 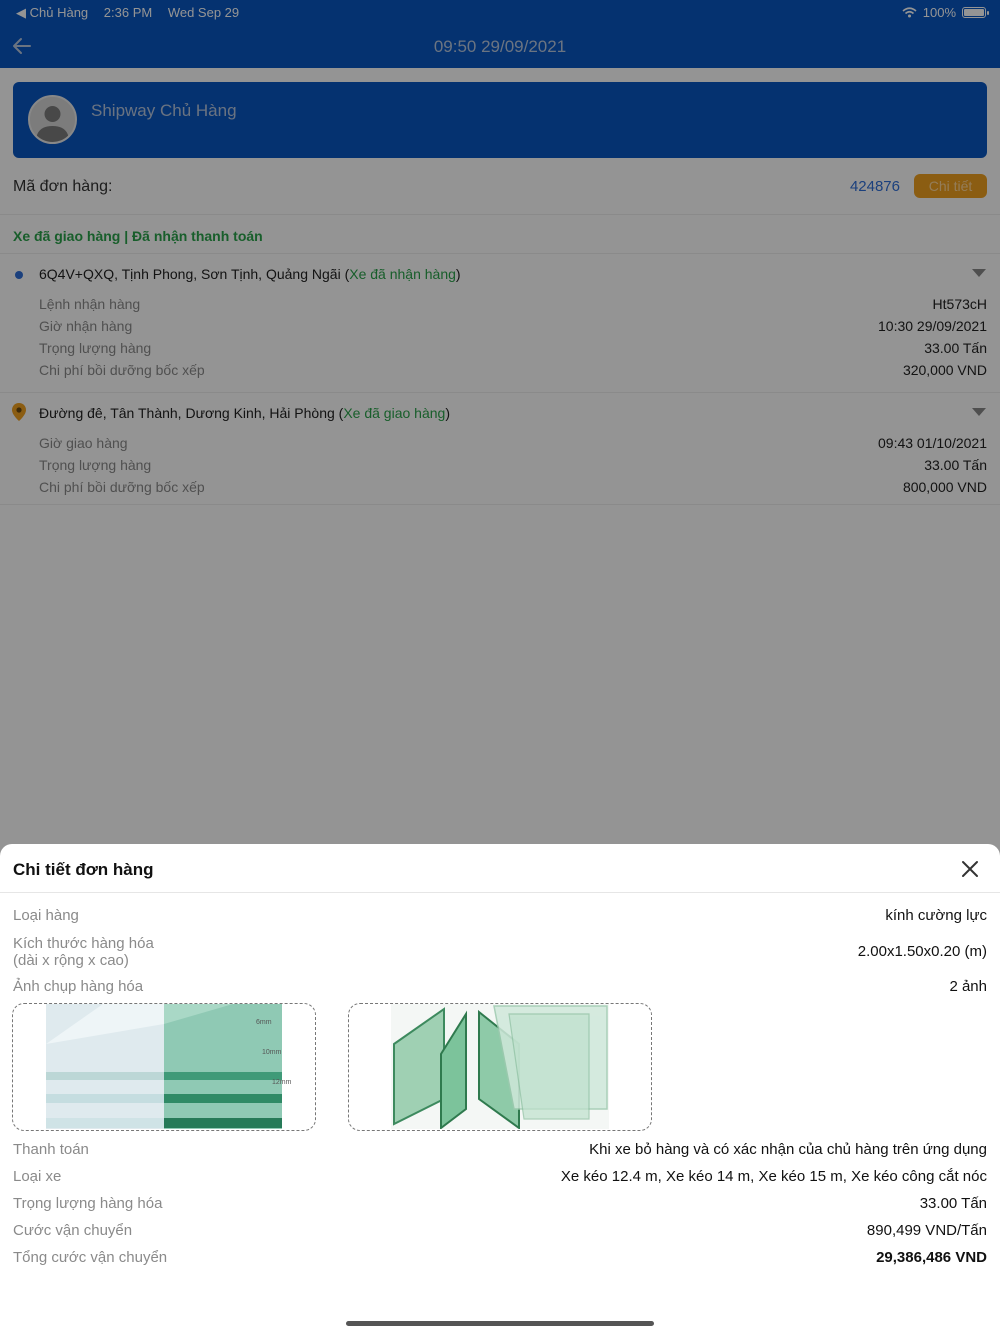 What do you see at coordinates (970, 869) in the screenshot?
I see `close-icon` at bounding box center [970, 869].